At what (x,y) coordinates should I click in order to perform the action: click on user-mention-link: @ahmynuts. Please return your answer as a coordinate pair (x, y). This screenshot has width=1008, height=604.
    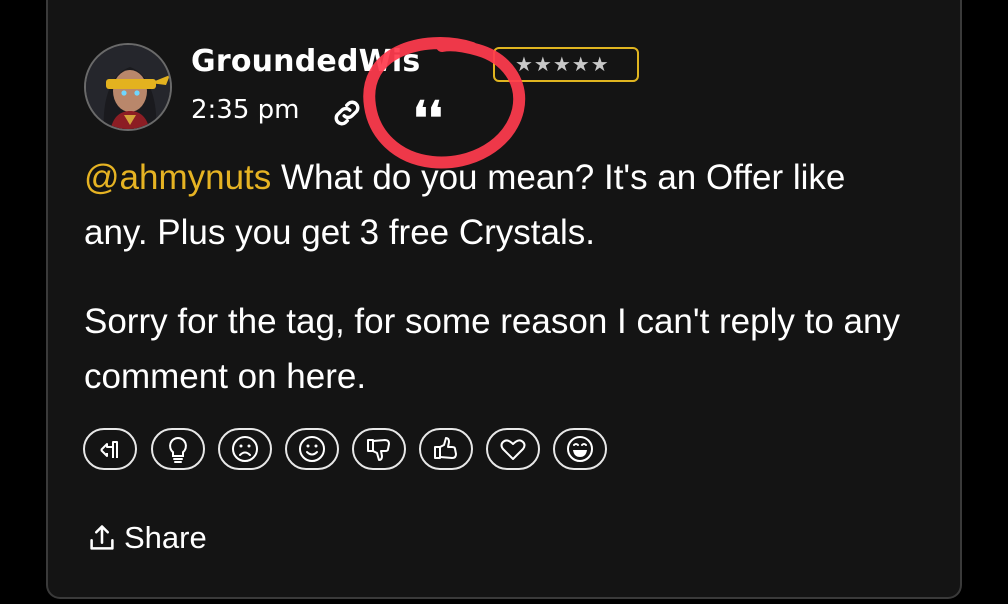
    Looking at the image, I should click on (177, 177).